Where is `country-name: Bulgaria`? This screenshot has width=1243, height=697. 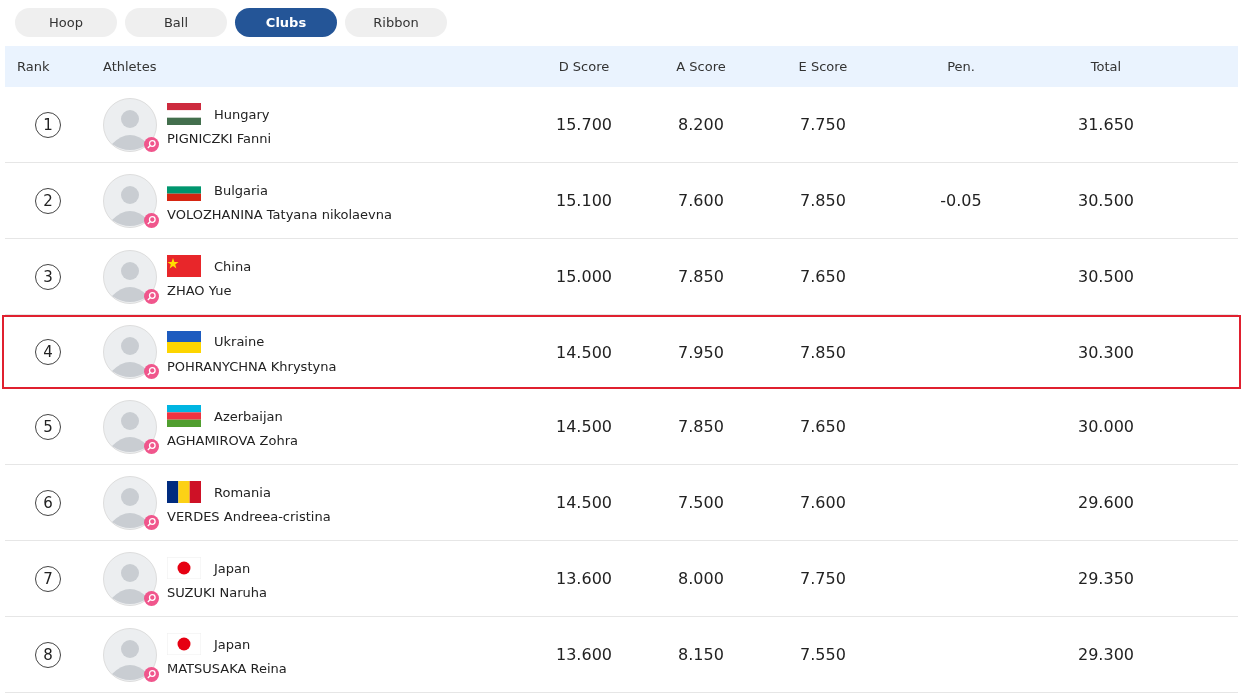 country-name: Bulgaria is located at coordinates (241, 190).